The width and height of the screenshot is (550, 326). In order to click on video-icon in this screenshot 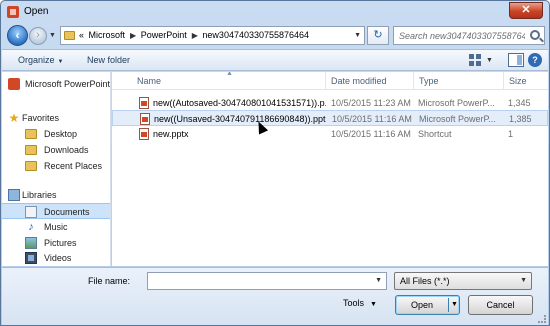, I will do `click(31, 258)`.